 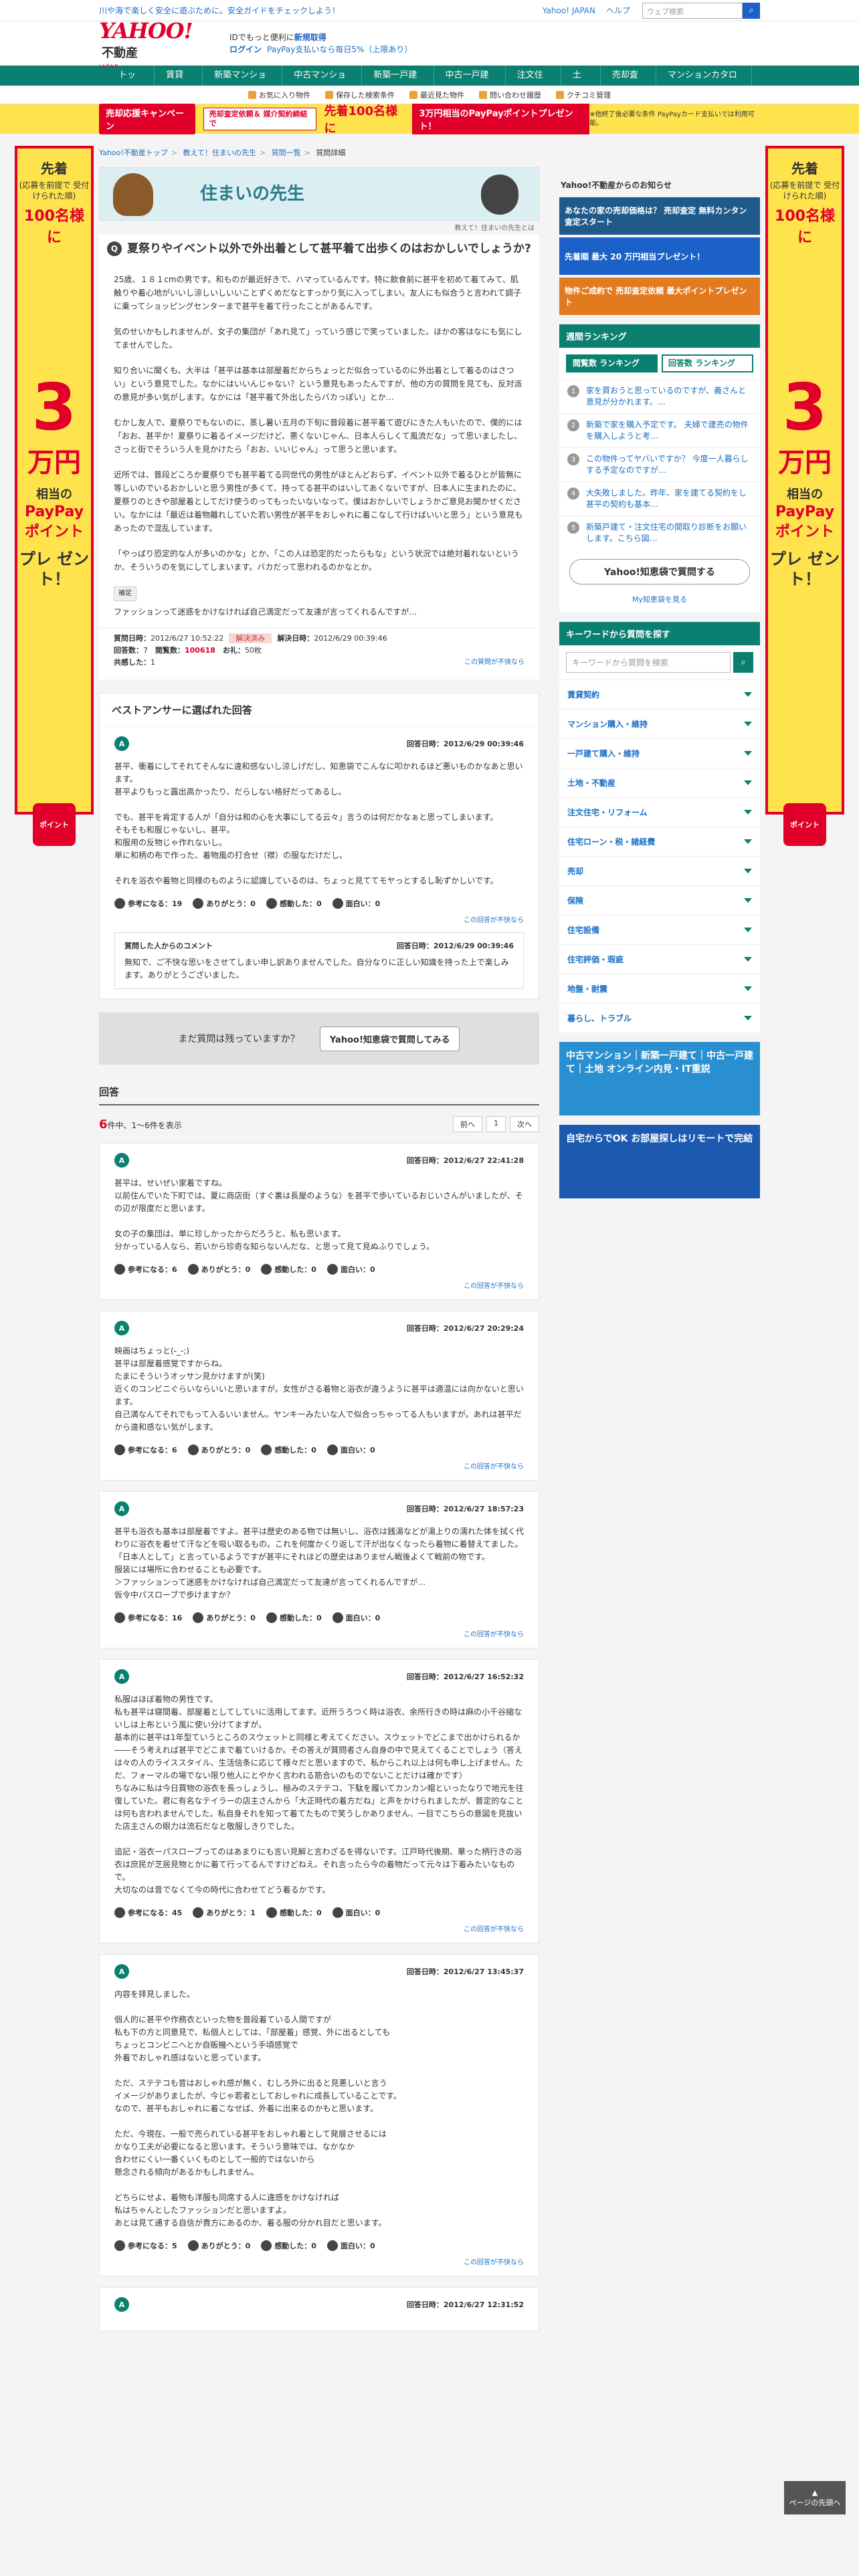 I want to click on category-item: 保険, so click(x=660, y=900).